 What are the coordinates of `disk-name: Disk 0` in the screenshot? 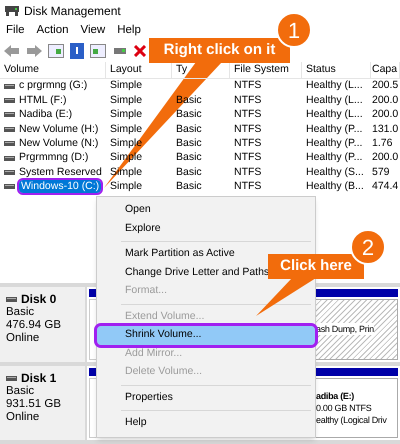 It's located at (38, 299).